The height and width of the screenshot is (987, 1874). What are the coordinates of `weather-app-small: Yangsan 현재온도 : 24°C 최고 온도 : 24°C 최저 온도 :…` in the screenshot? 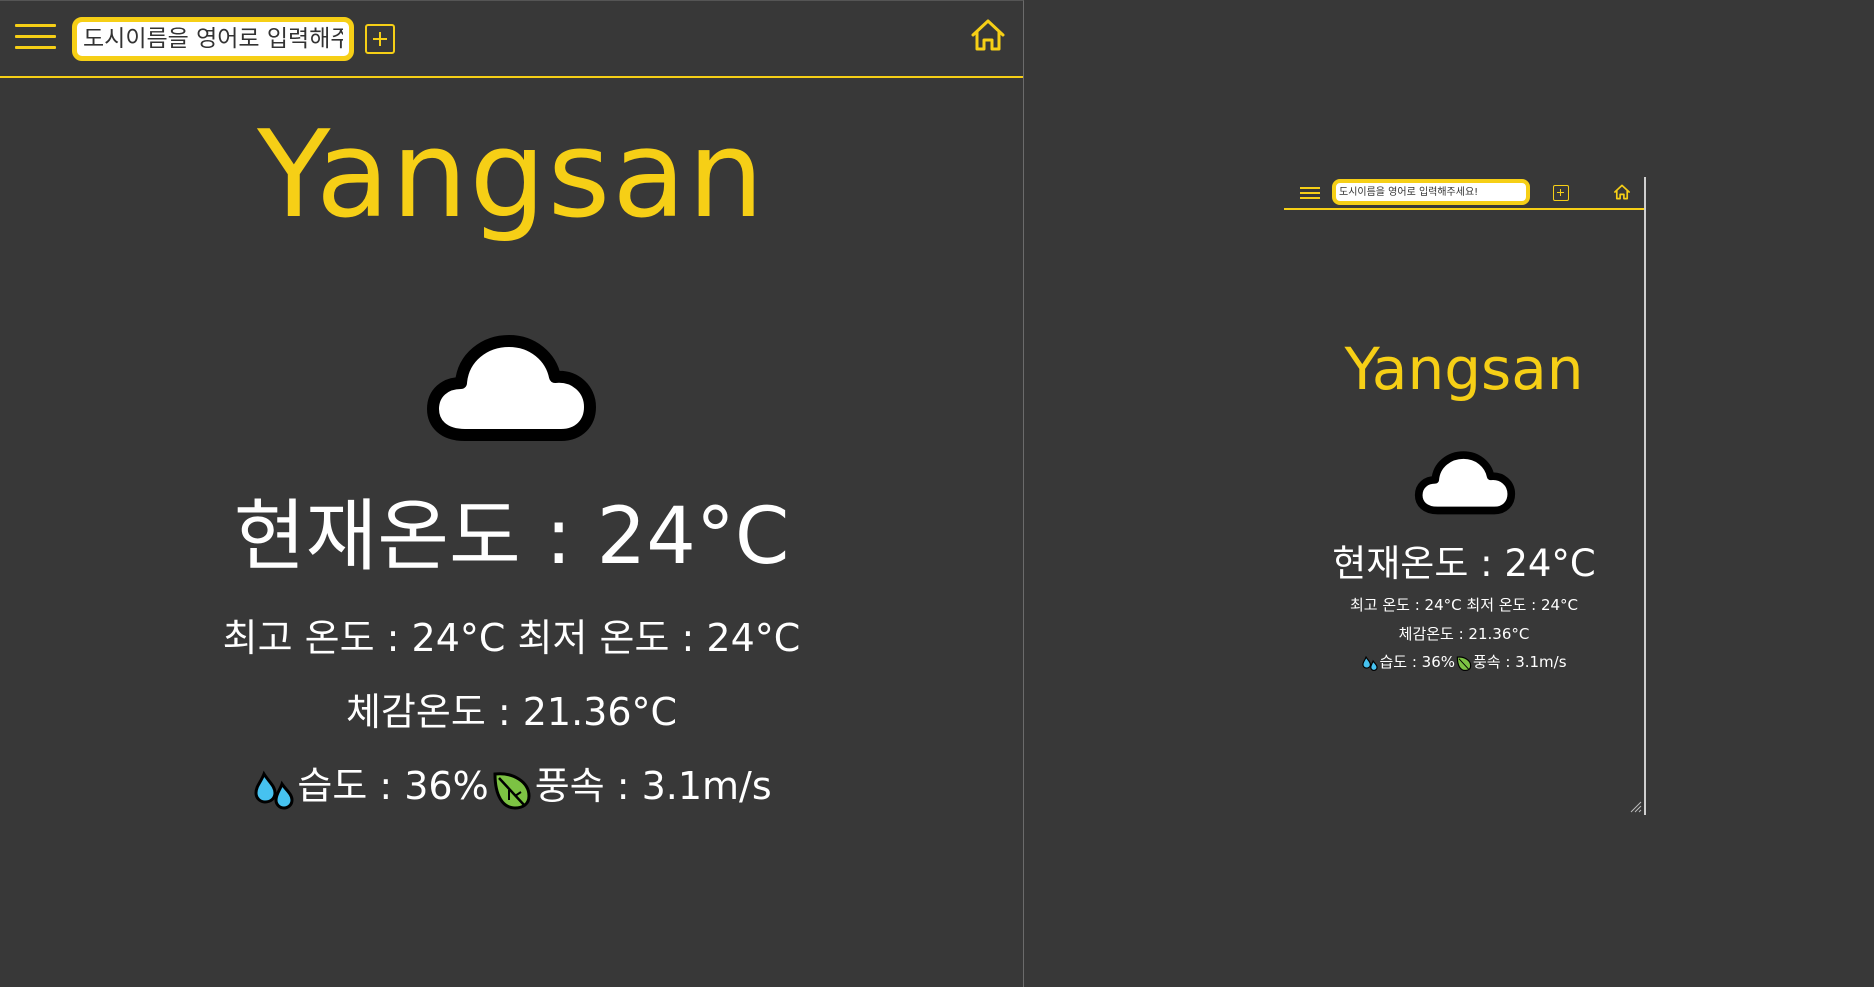 It's located at (1465, 496).